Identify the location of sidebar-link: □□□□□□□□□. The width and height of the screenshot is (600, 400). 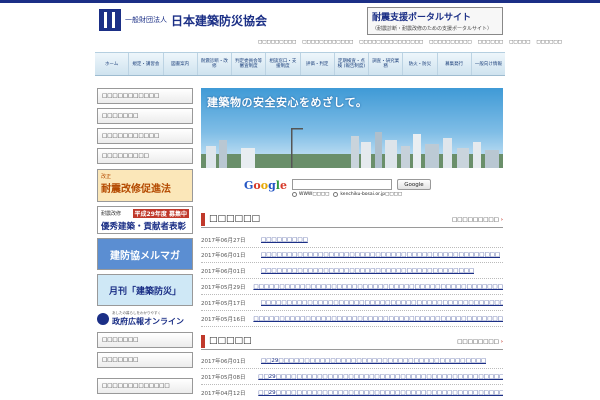
(145, 156).